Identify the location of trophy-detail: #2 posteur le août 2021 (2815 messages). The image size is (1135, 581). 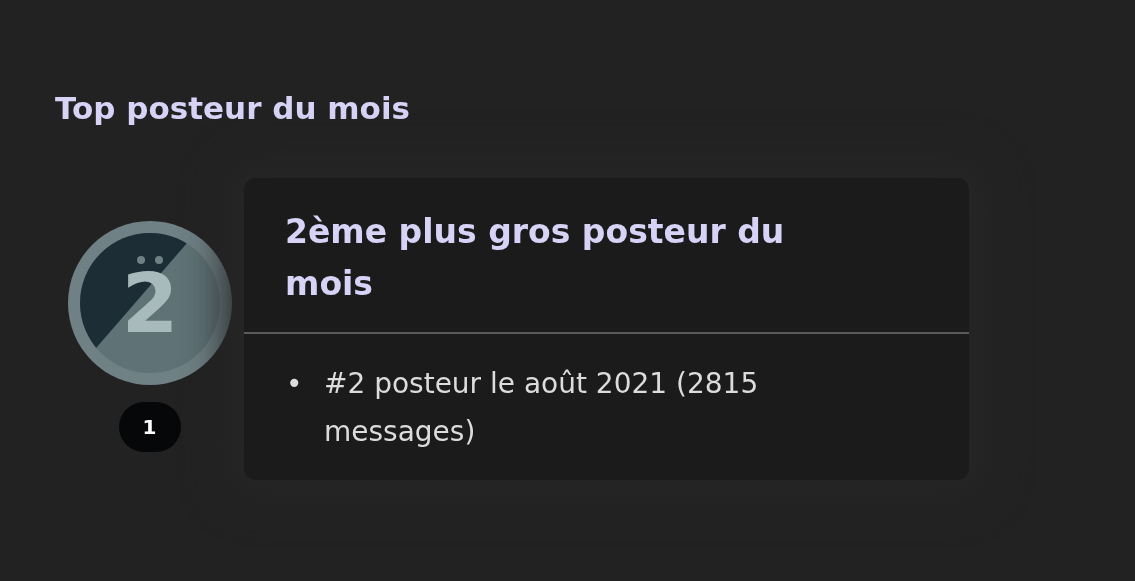
(542, 408).